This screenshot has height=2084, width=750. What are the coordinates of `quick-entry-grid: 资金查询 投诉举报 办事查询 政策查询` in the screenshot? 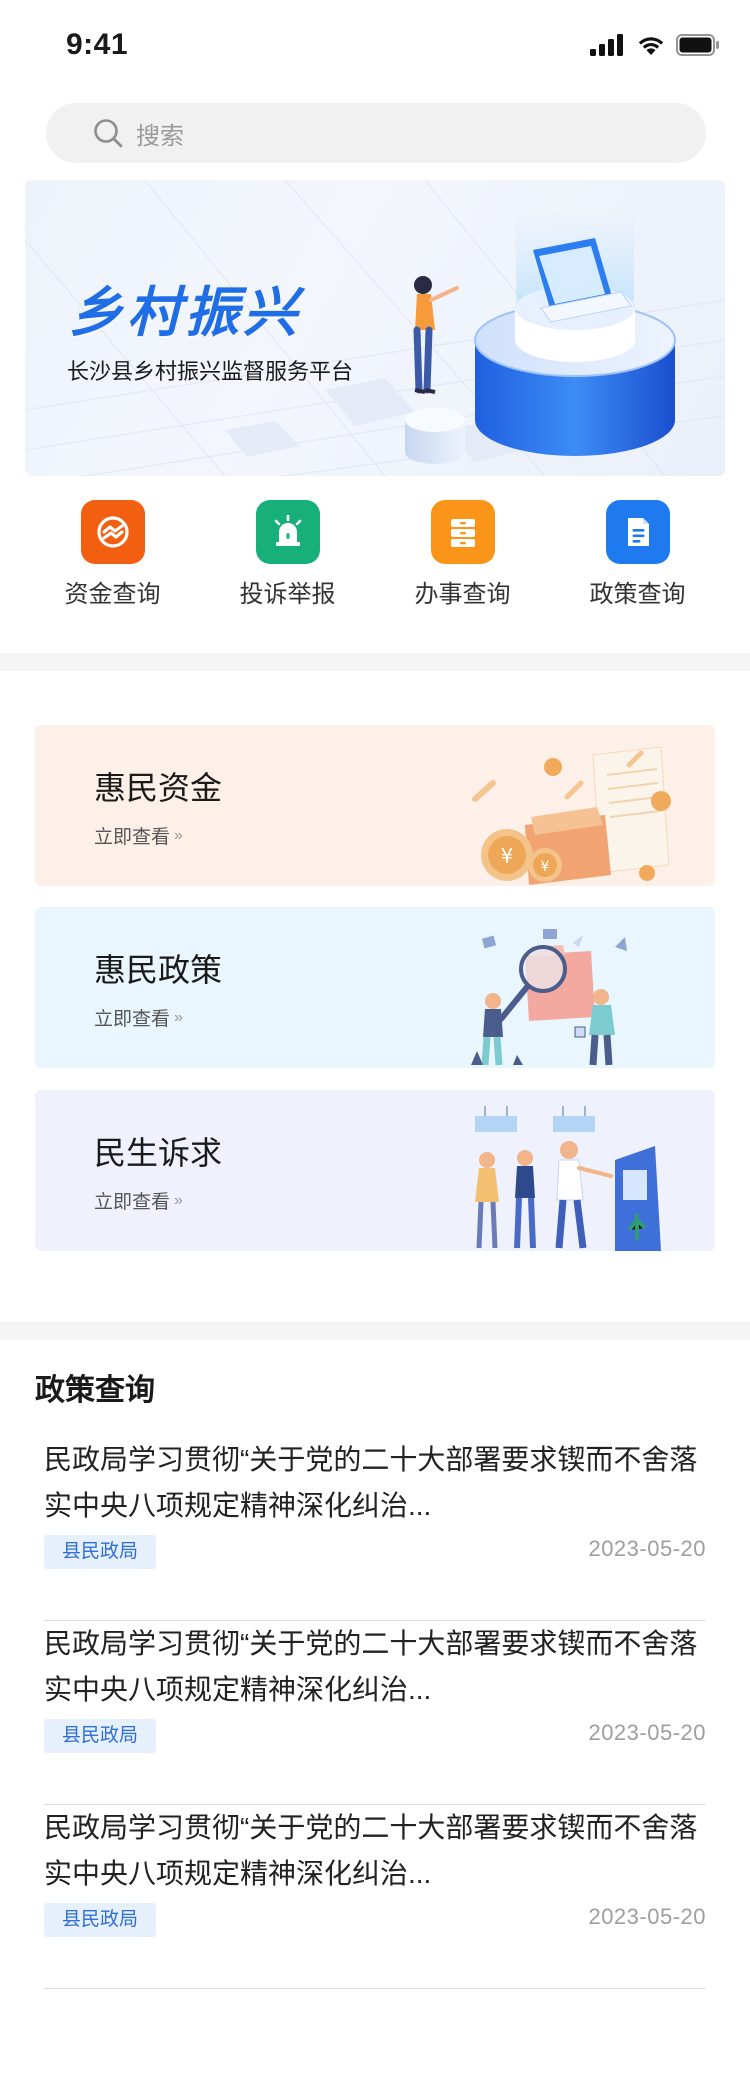 It's located at (375, 560).